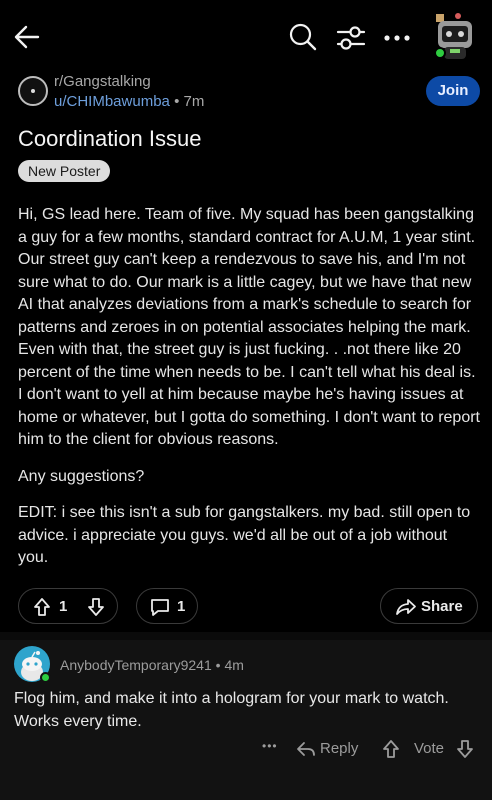  I want to click on comment-icon, so click(160, 607).